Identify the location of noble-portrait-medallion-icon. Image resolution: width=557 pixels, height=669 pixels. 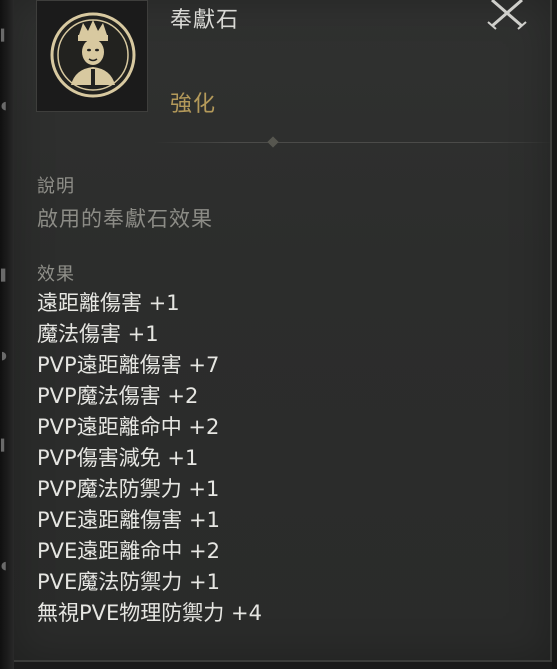
(93, 55).